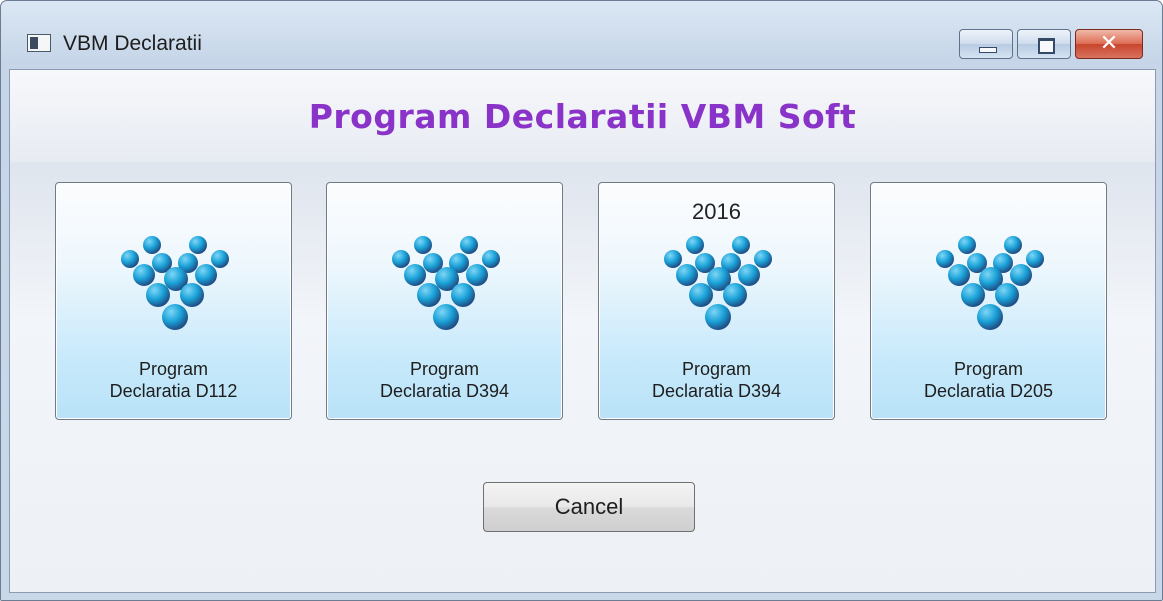  Describe the element at coordinates (173, 391) in the screenshot. I see `tile-label-line2: Declaratia D112` at that location.